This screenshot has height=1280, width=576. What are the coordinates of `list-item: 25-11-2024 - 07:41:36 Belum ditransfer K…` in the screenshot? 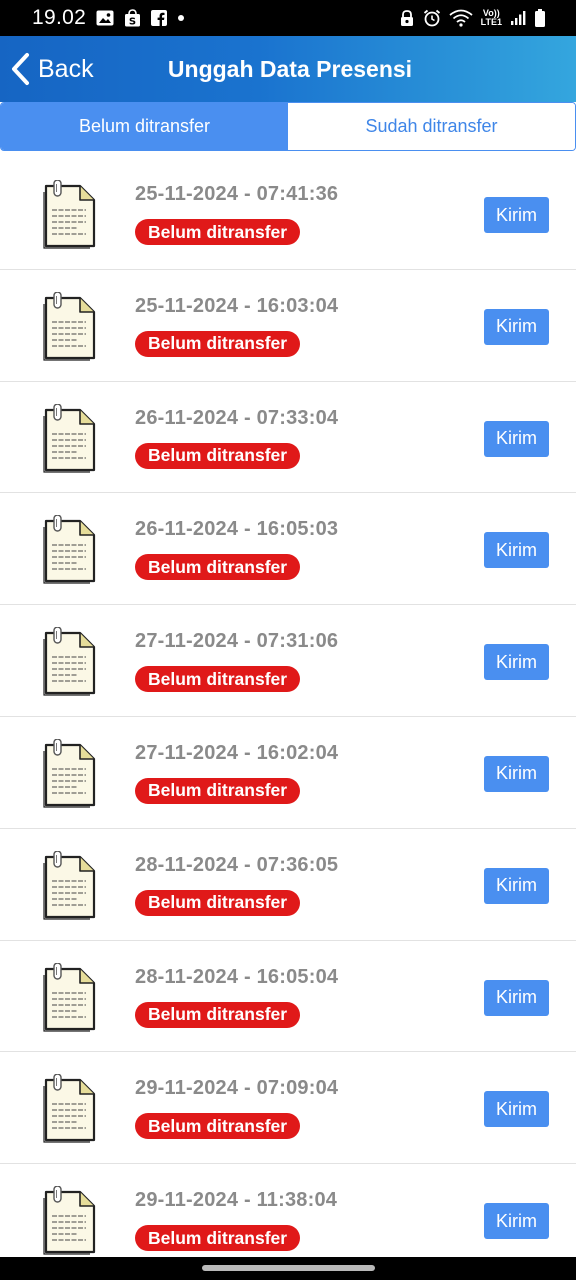 It's located at (288, 214).